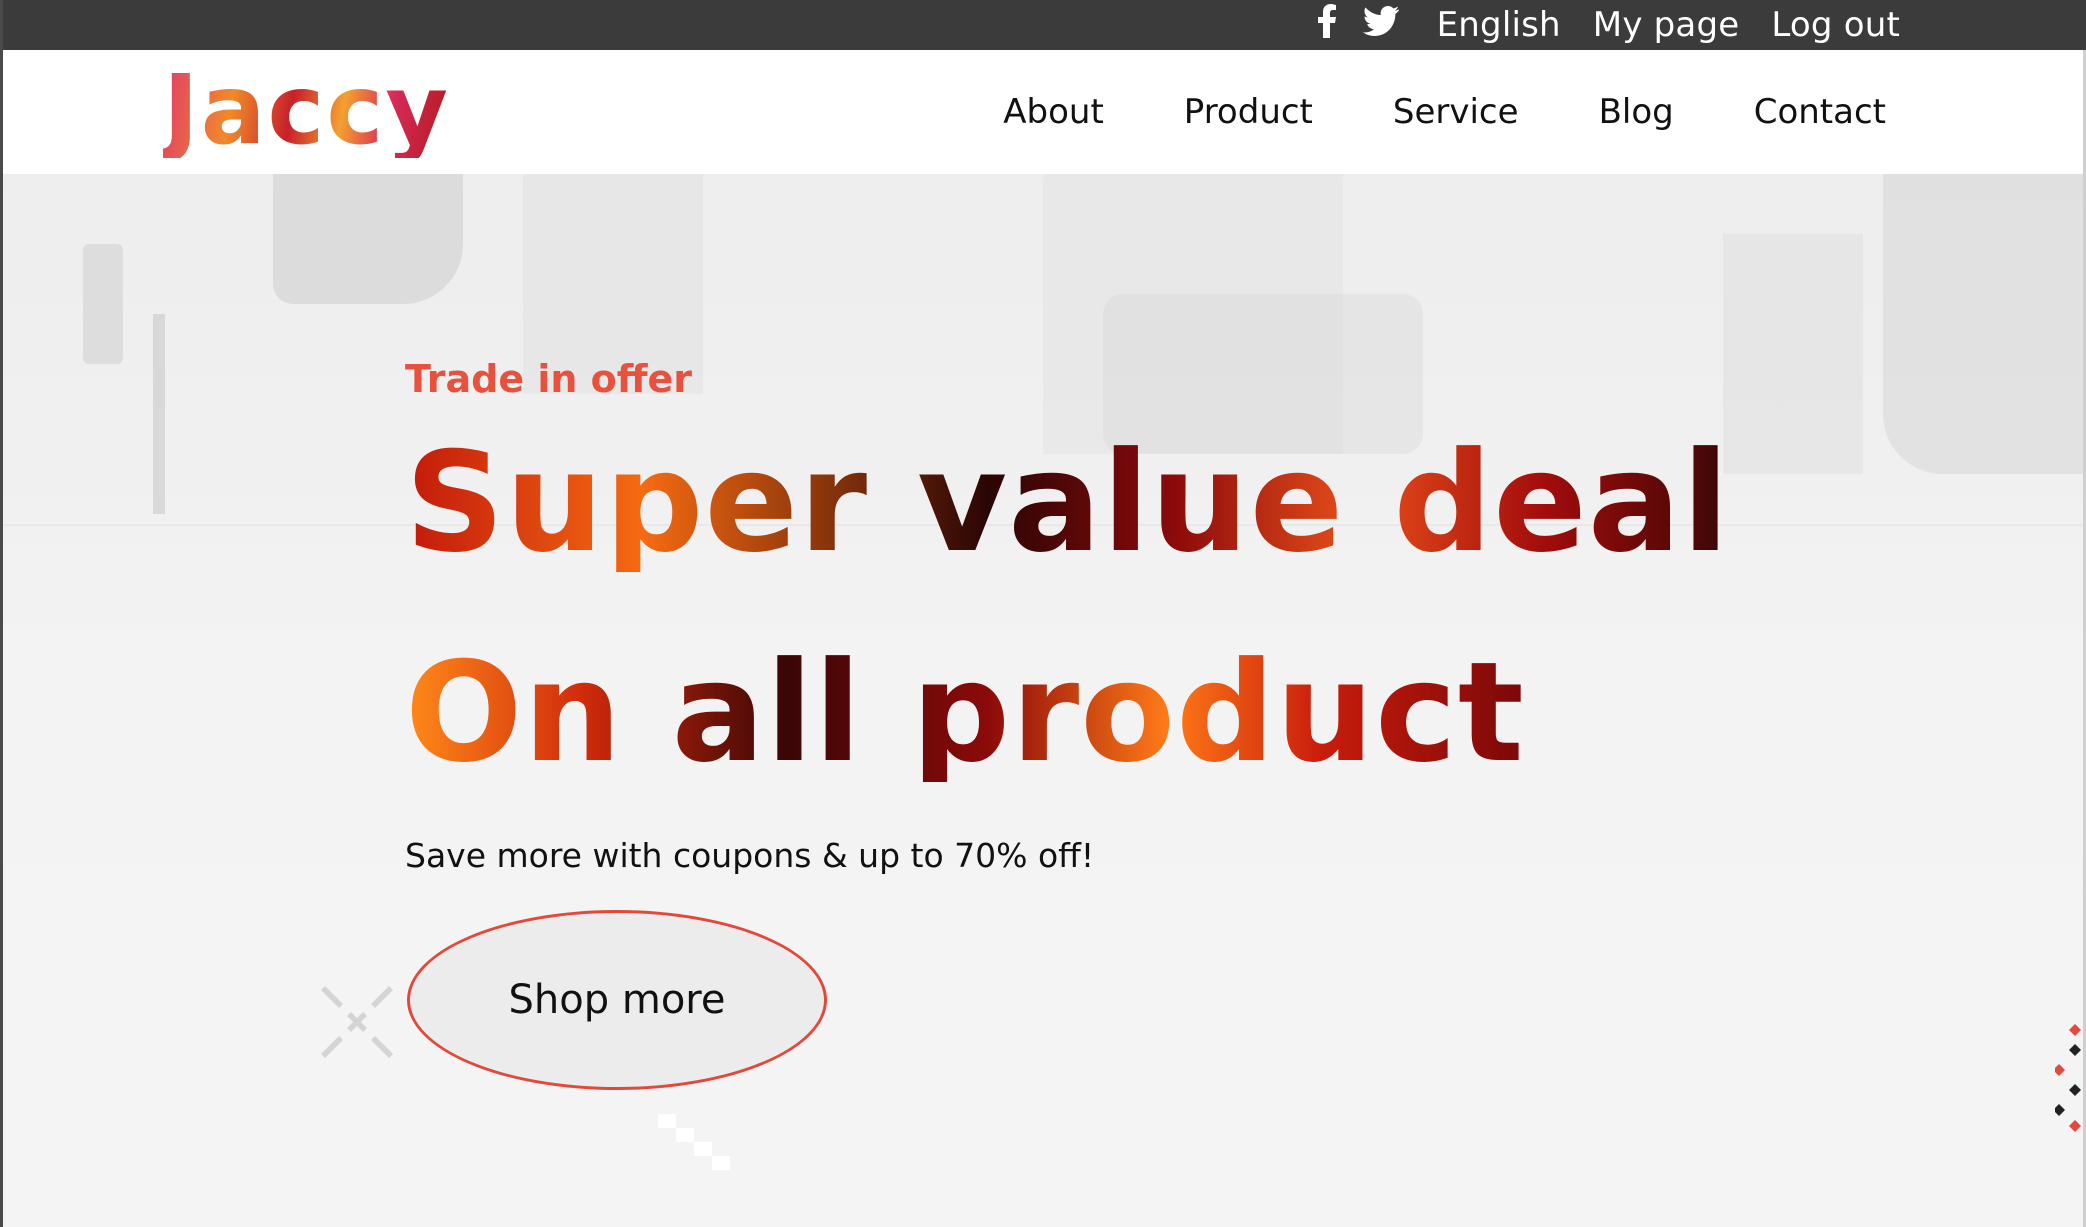 This screenshot has width=2086, height=1227. I want to click on nav-item-contact: Contact, so click(1820, 112).